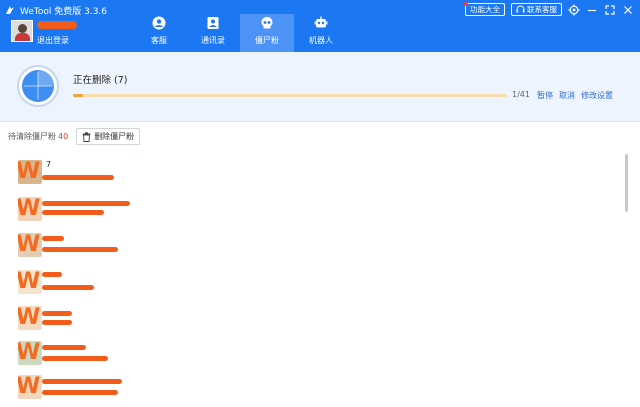 The image size is (640, 407). I want to click on delete-zombie-fans-button: 删除僵尸粉, so click(108, 136).